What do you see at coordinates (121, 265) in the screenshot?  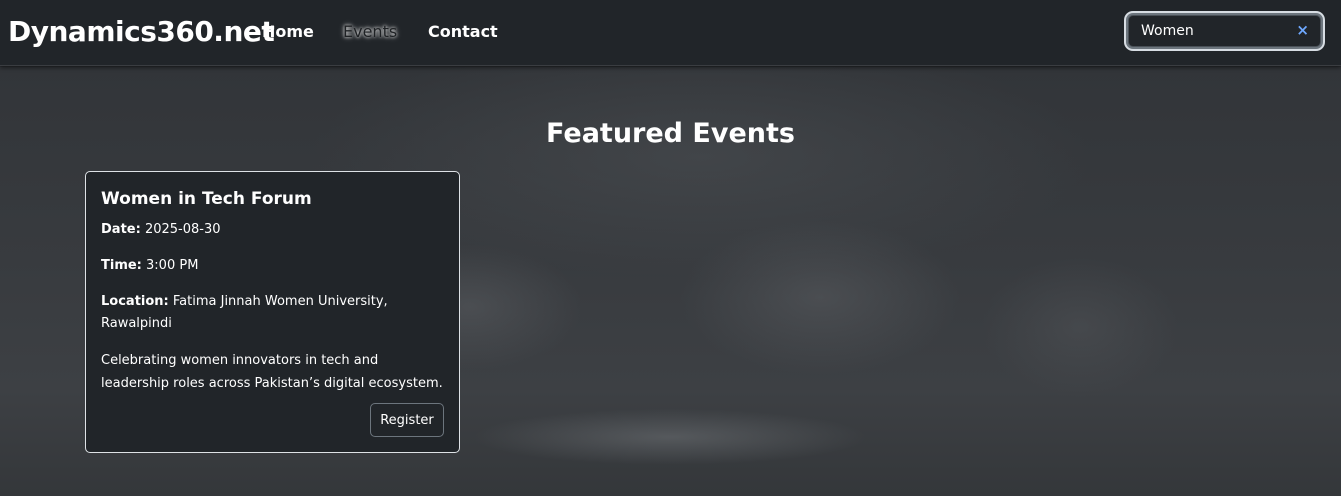 I see `event-time-label: Time:` at bounding box center [121, 265].